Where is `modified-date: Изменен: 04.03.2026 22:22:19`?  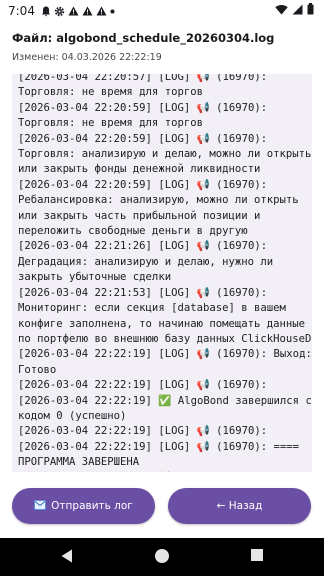 modified-date: Изменен: 04.03.2026 22:22:19 is located at coordinates (87, 57).